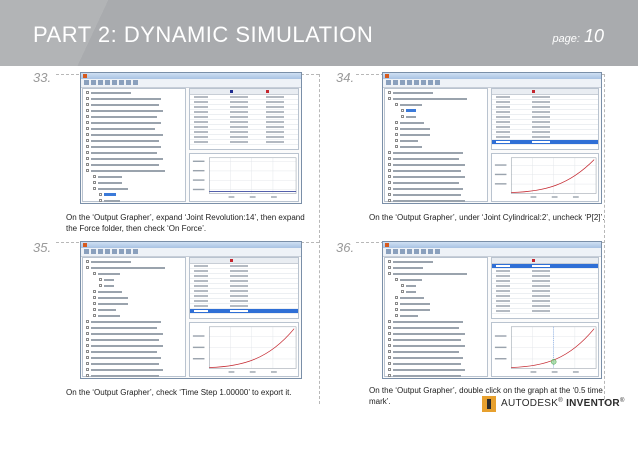 The width and height of the screenshot is (638, 451). I want to click on header-banner: PART 2: DYNAMIC SIMULATION page: 10, so click(319, 33).